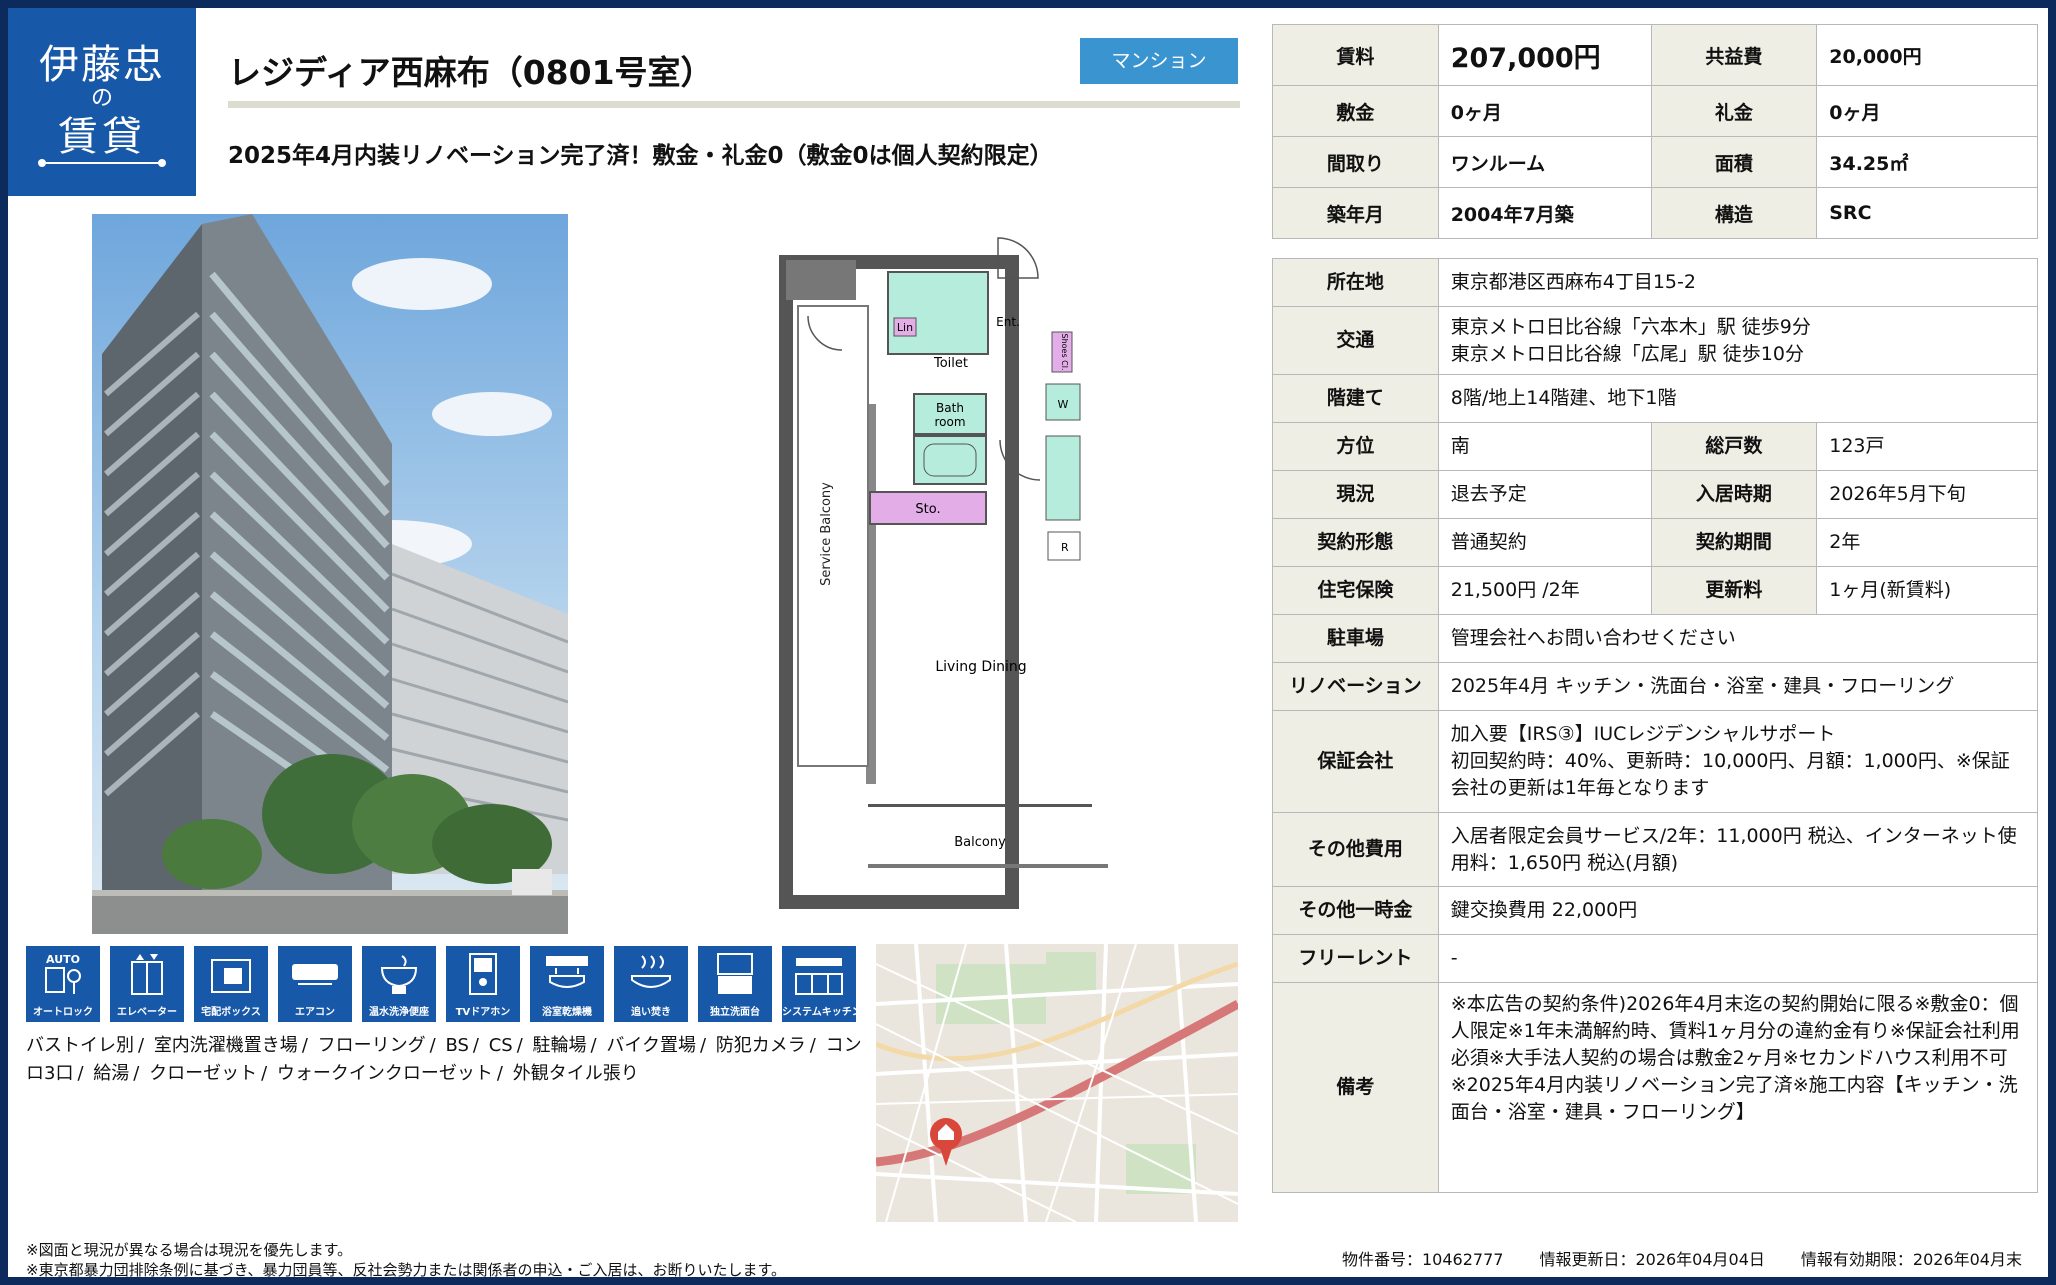  What do you see at coordinates (1734, 162) in the screenshot?
I see `area-label: 面積` at bounding box center [1734, 162].